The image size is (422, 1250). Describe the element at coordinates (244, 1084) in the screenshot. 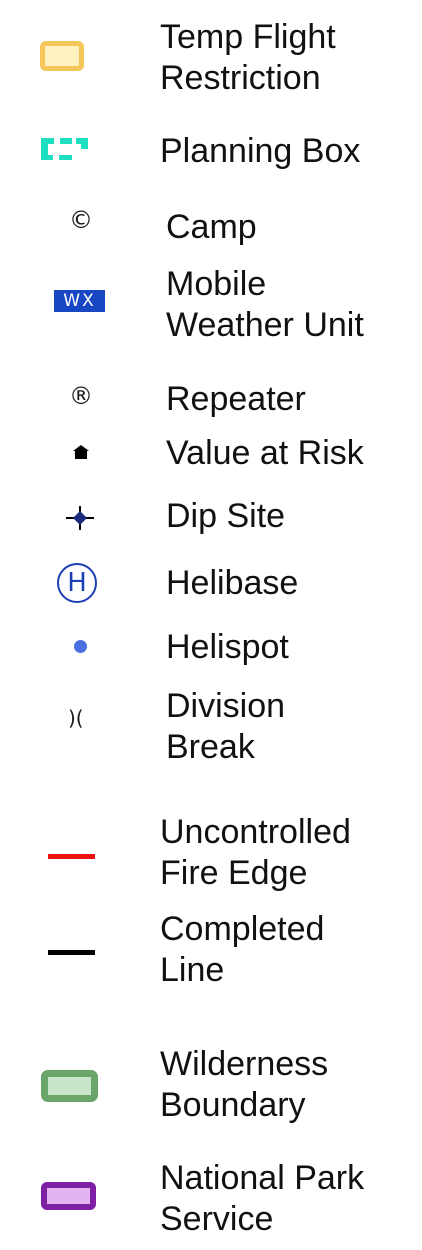

I see `legend-label-wilderness-boundary: Wilderness Boundary` at that location.